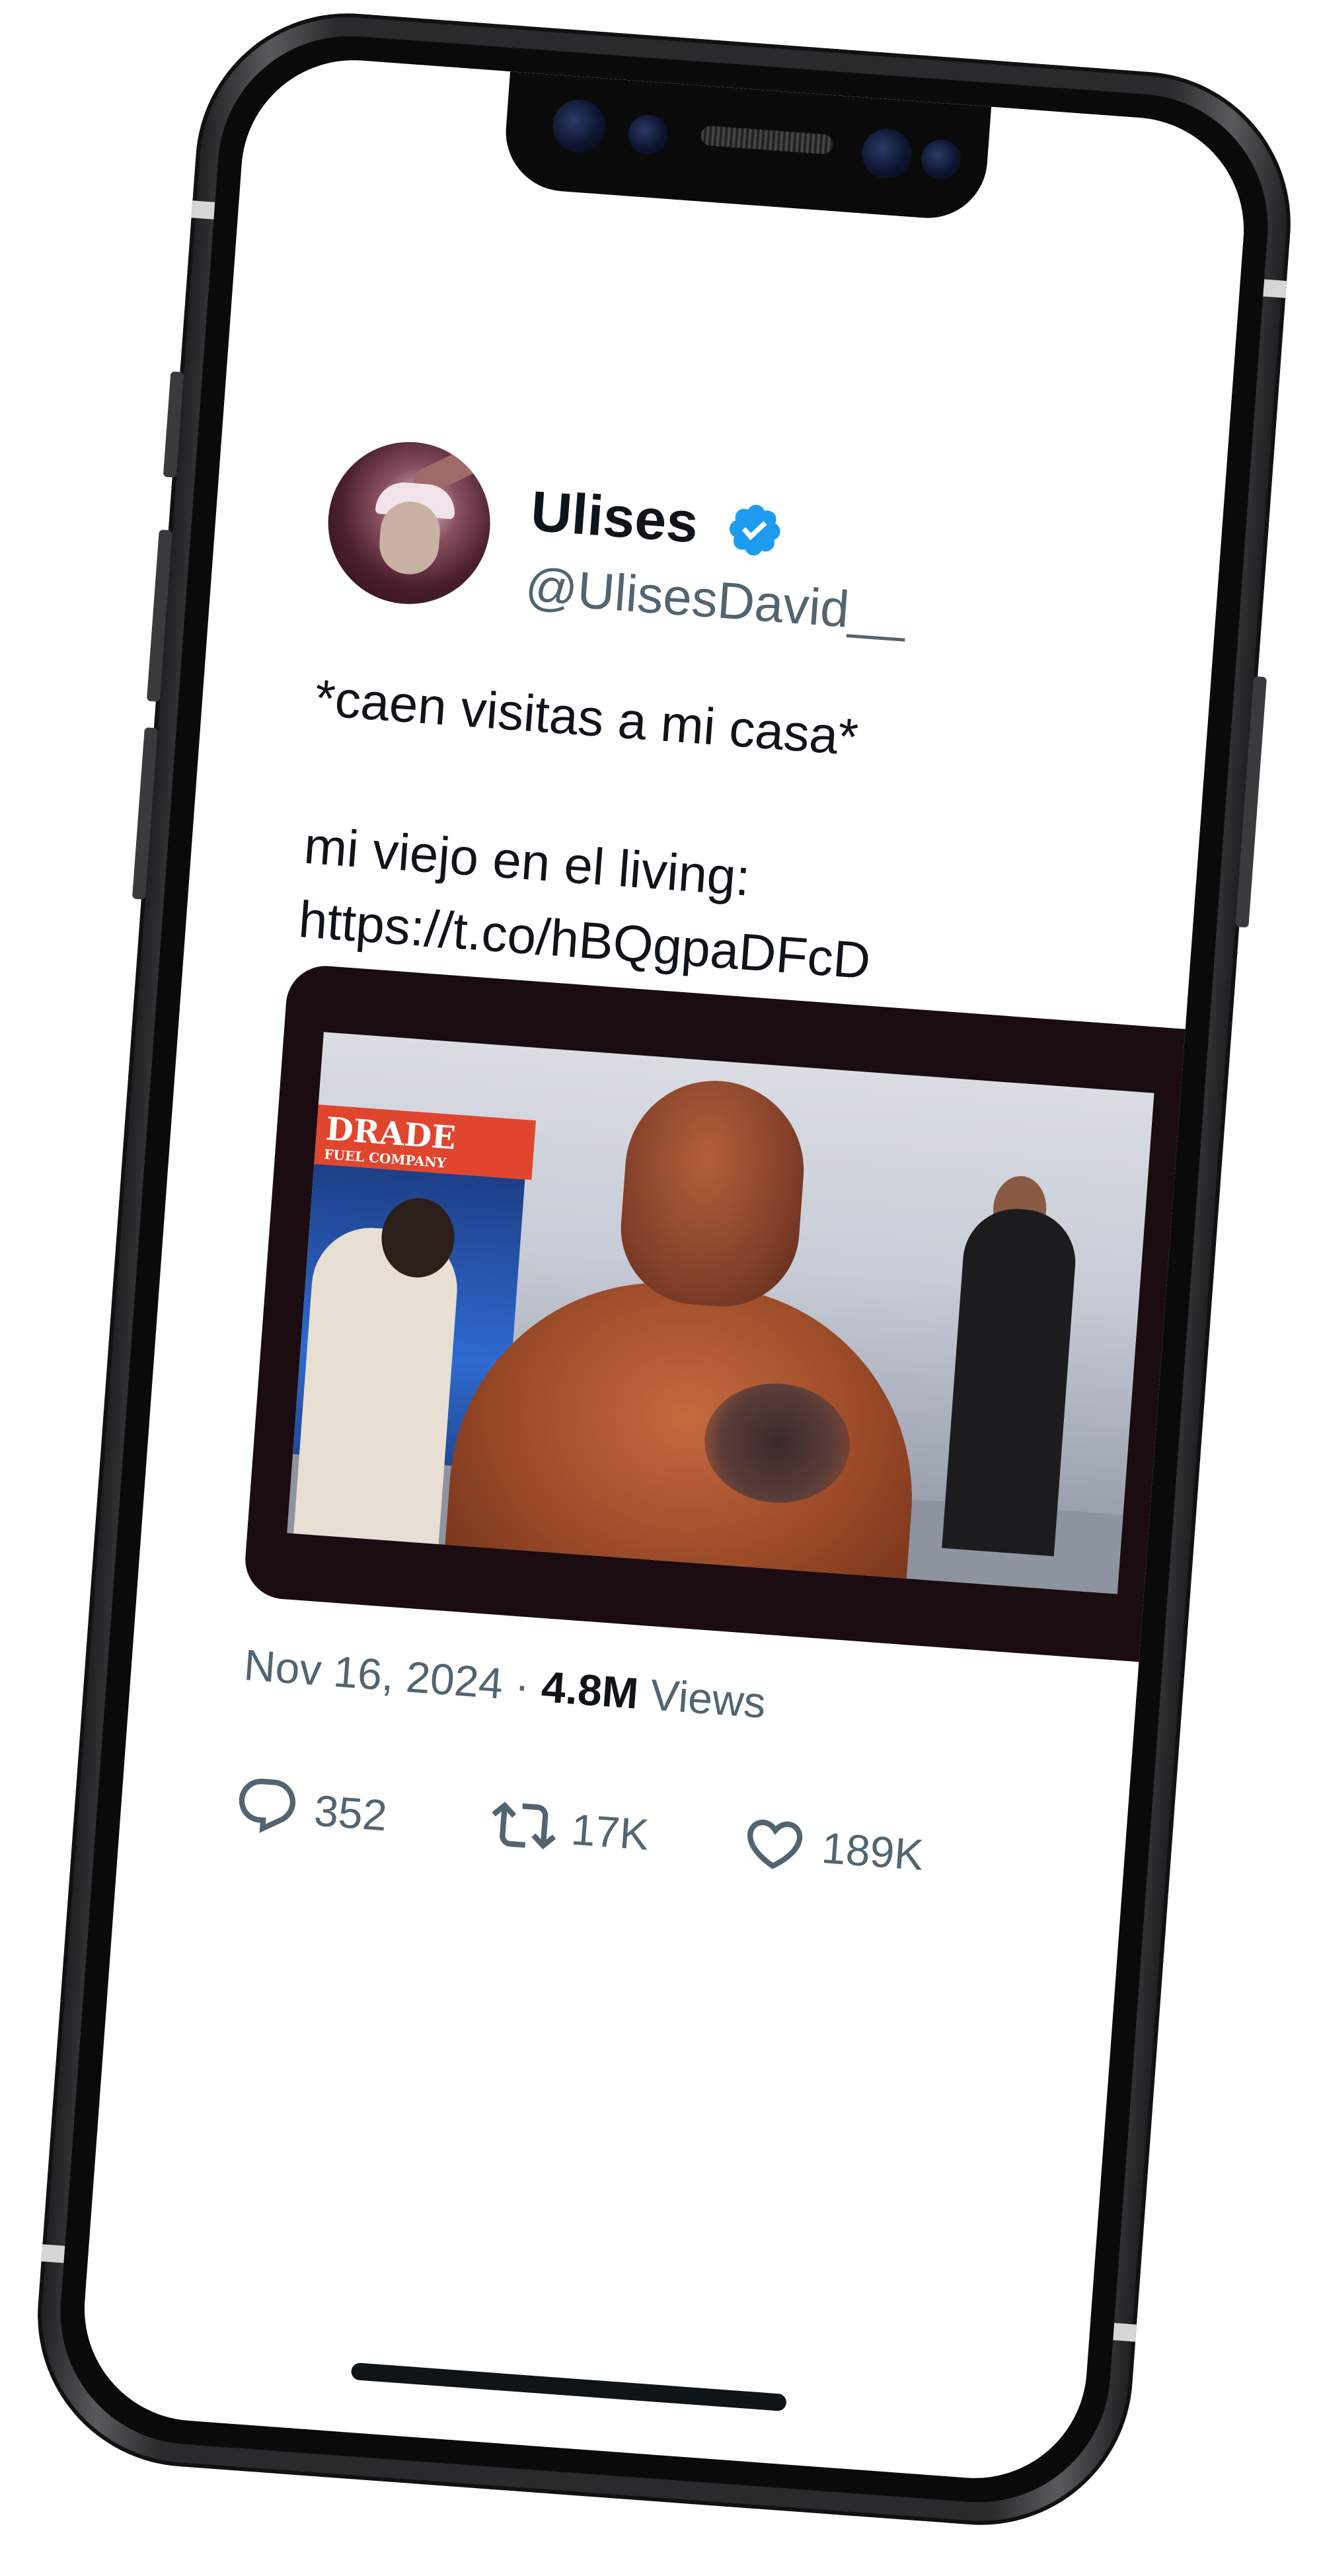  I want to click on earpiece-speaker, so click(767, 140).